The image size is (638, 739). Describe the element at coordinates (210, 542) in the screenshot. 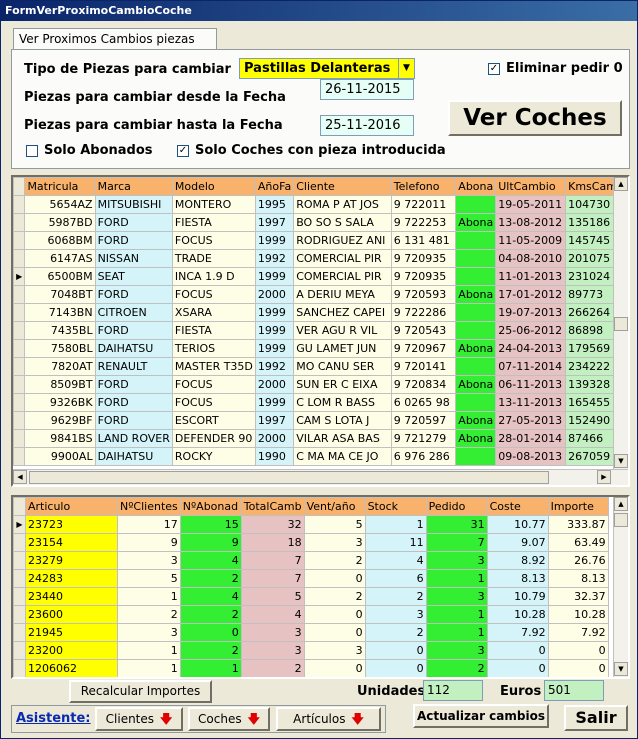

I see `table-cell: 9` at that location.